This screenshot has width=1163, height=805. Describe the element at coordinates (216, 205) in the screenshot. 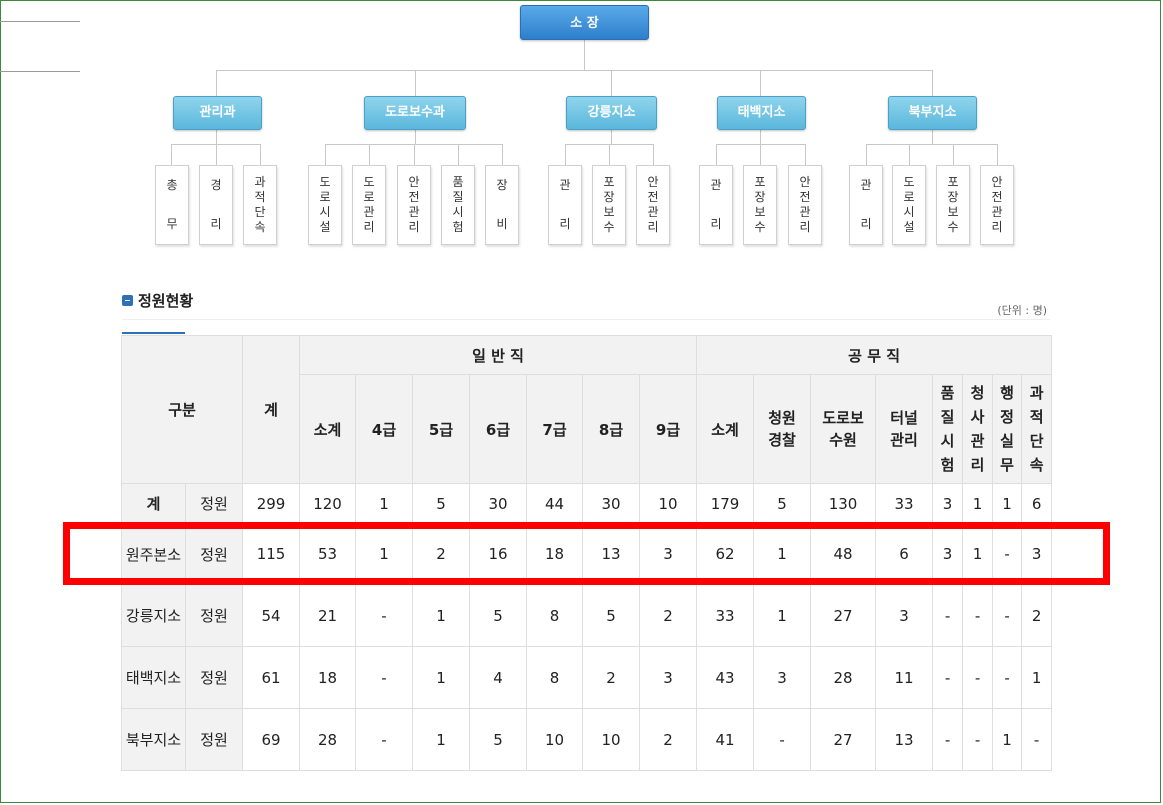

I see `org-sub-accounting: 경리` at that location.